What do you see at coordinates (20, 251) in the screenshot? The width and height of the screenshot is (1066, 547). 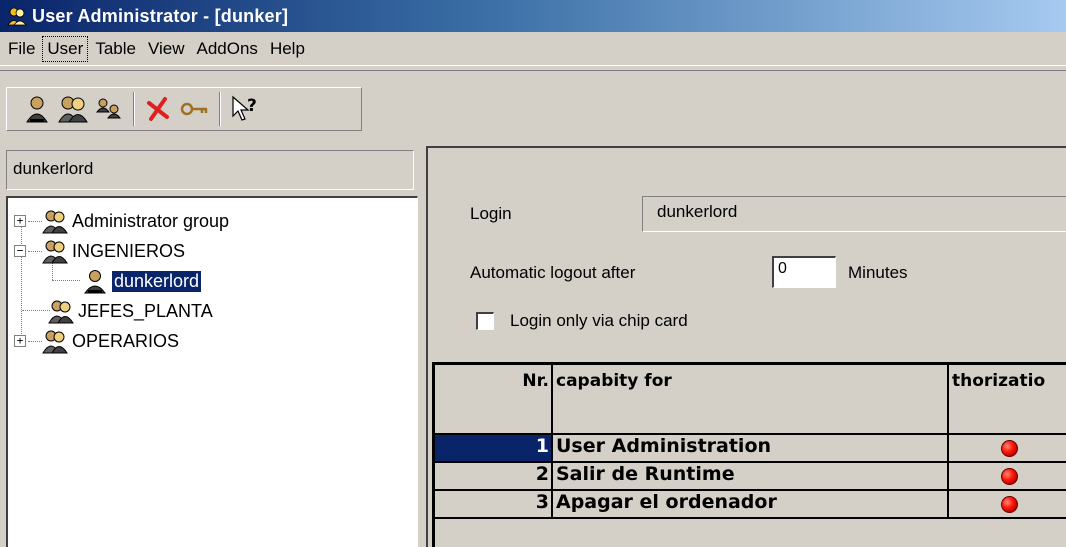 I see `collapse-icon: −` at bounding box center [20, 251].